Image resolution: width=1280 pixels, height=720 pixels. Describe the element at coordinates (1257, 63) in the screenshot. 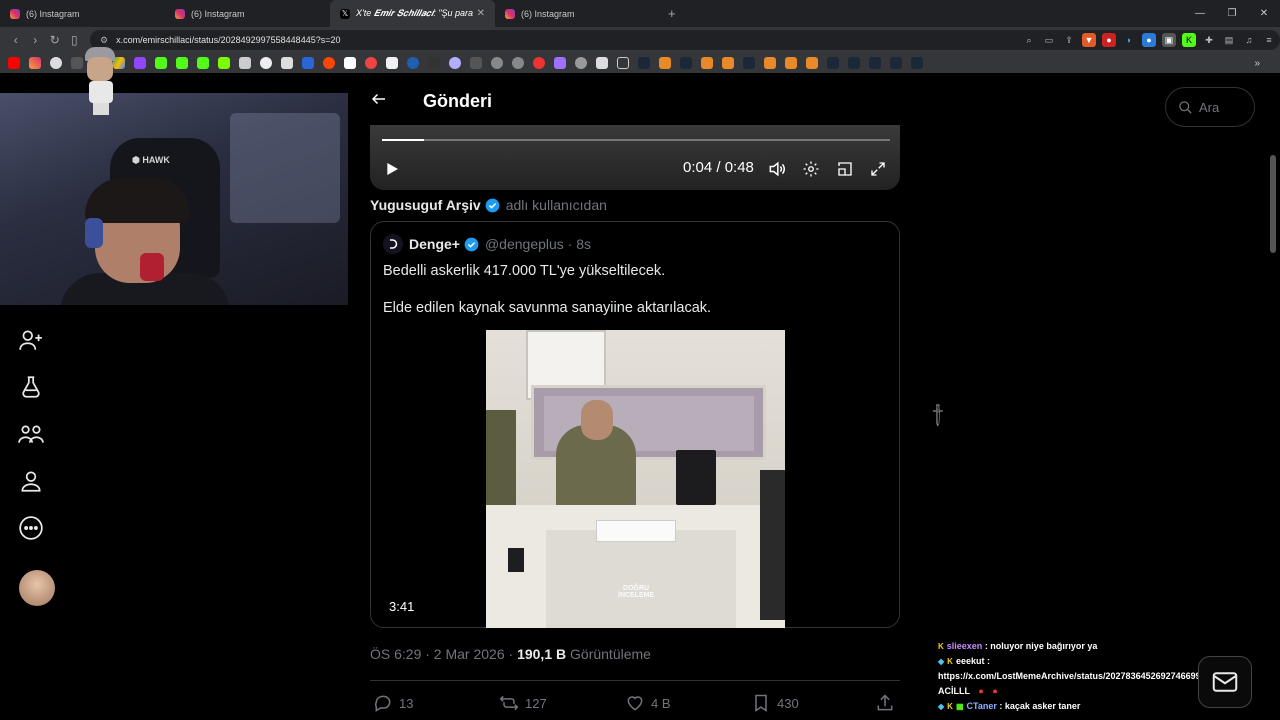

I see `more-bookmarks-icon: »` at that location.